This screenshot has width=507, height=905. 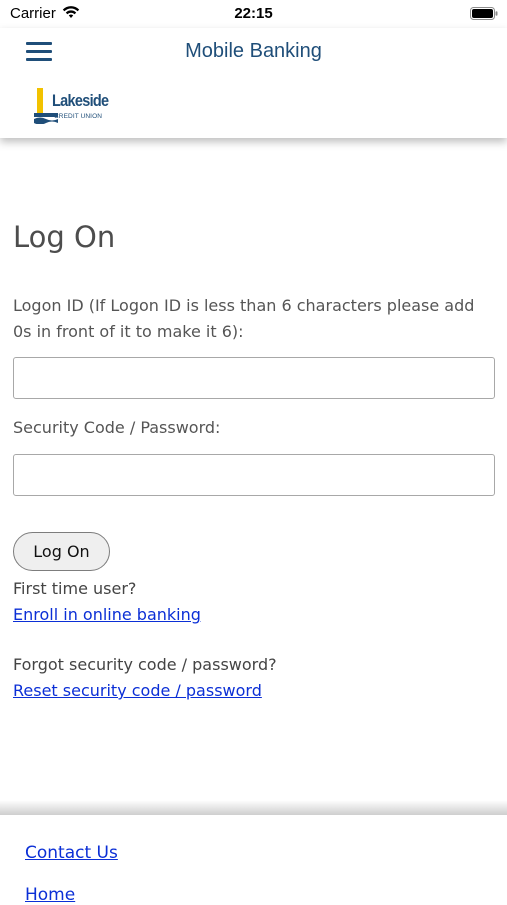 What do you see at coordinates (71, 853) in the screenshot?
I see `contact-us-link: Contact Us` at bounding box center [71, 853].